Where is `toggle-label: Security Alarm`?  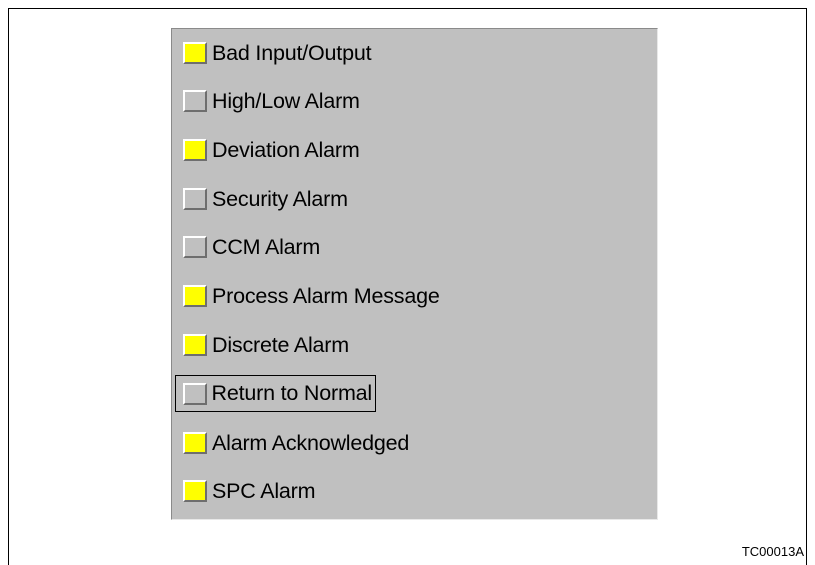 toggle-label: Security Alarm is located at coordinates (280, 198).